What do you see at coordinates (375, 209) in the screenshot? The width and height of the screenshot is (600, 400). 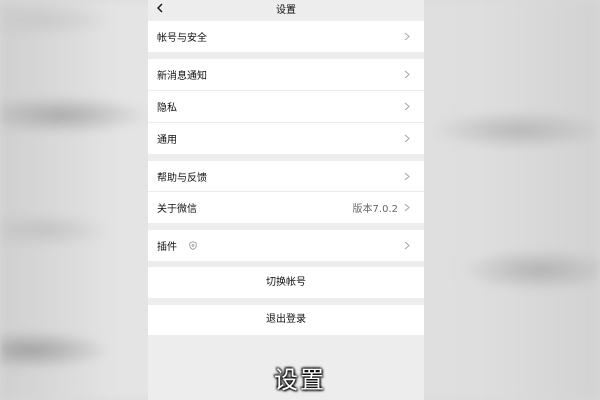 I see `version-value: 版本7.0.2` at bounding box center [375, 209].